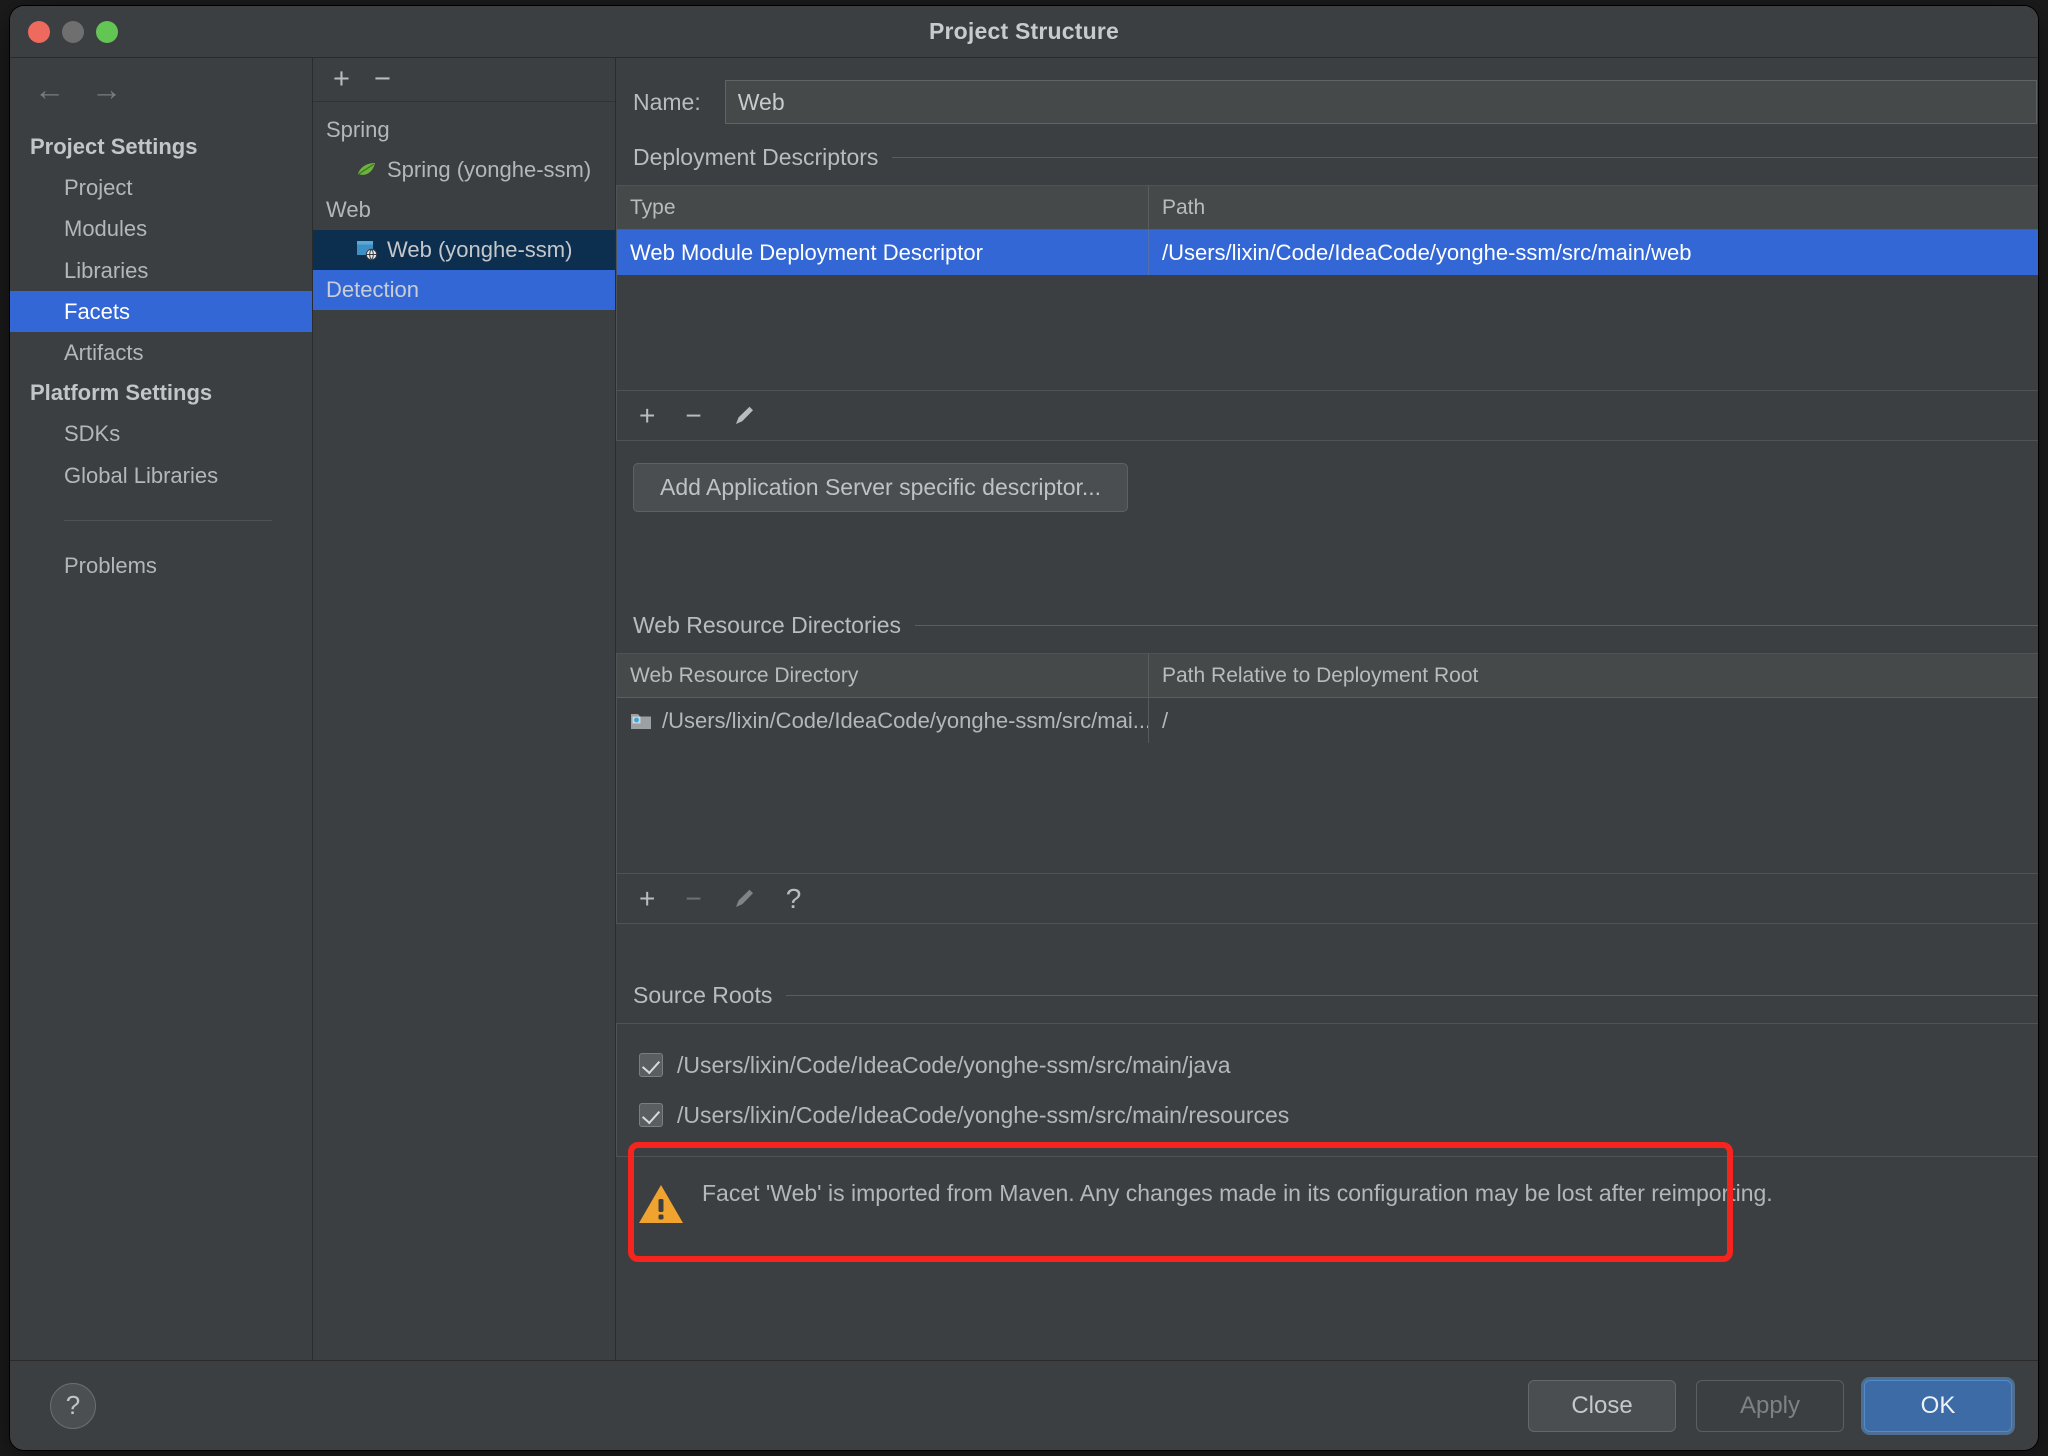 This screenshot has width=2048, height=1456. I want to click on cell-path-relative: /, so click(1593, 720).